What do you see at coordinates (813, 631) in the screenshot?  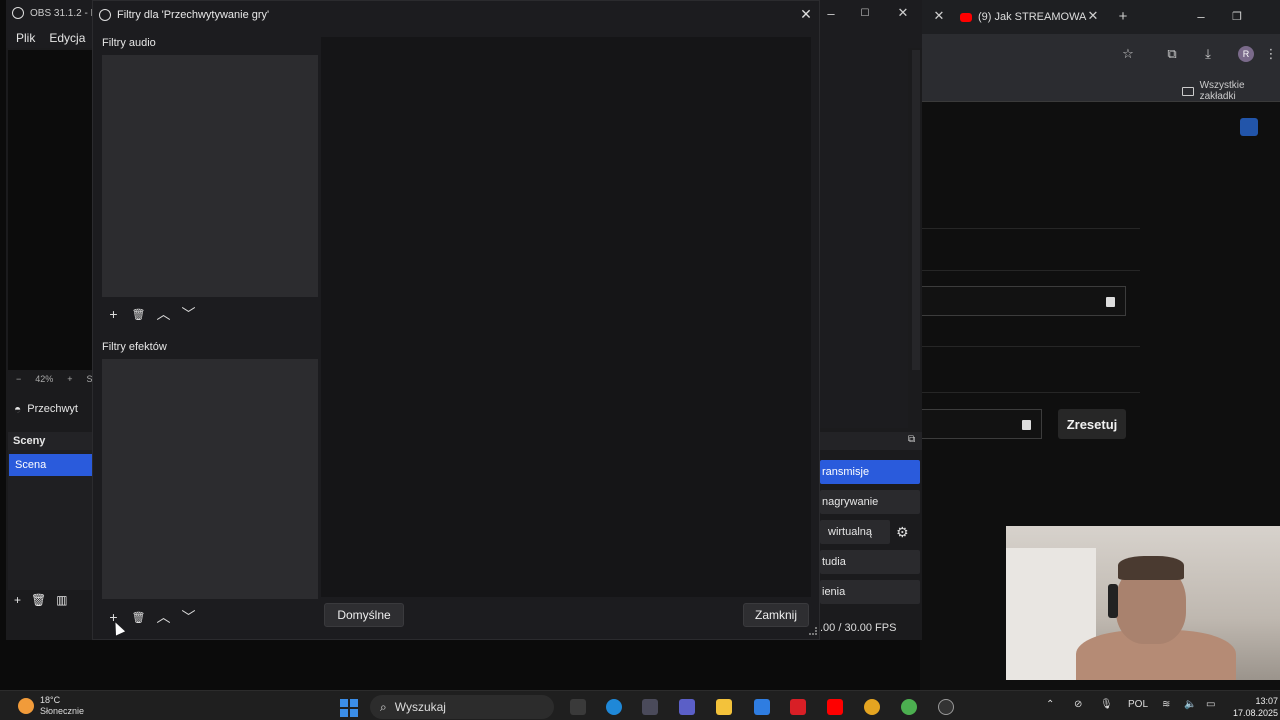 I see `resize-grip-icon` at bounding box center [813, 631].